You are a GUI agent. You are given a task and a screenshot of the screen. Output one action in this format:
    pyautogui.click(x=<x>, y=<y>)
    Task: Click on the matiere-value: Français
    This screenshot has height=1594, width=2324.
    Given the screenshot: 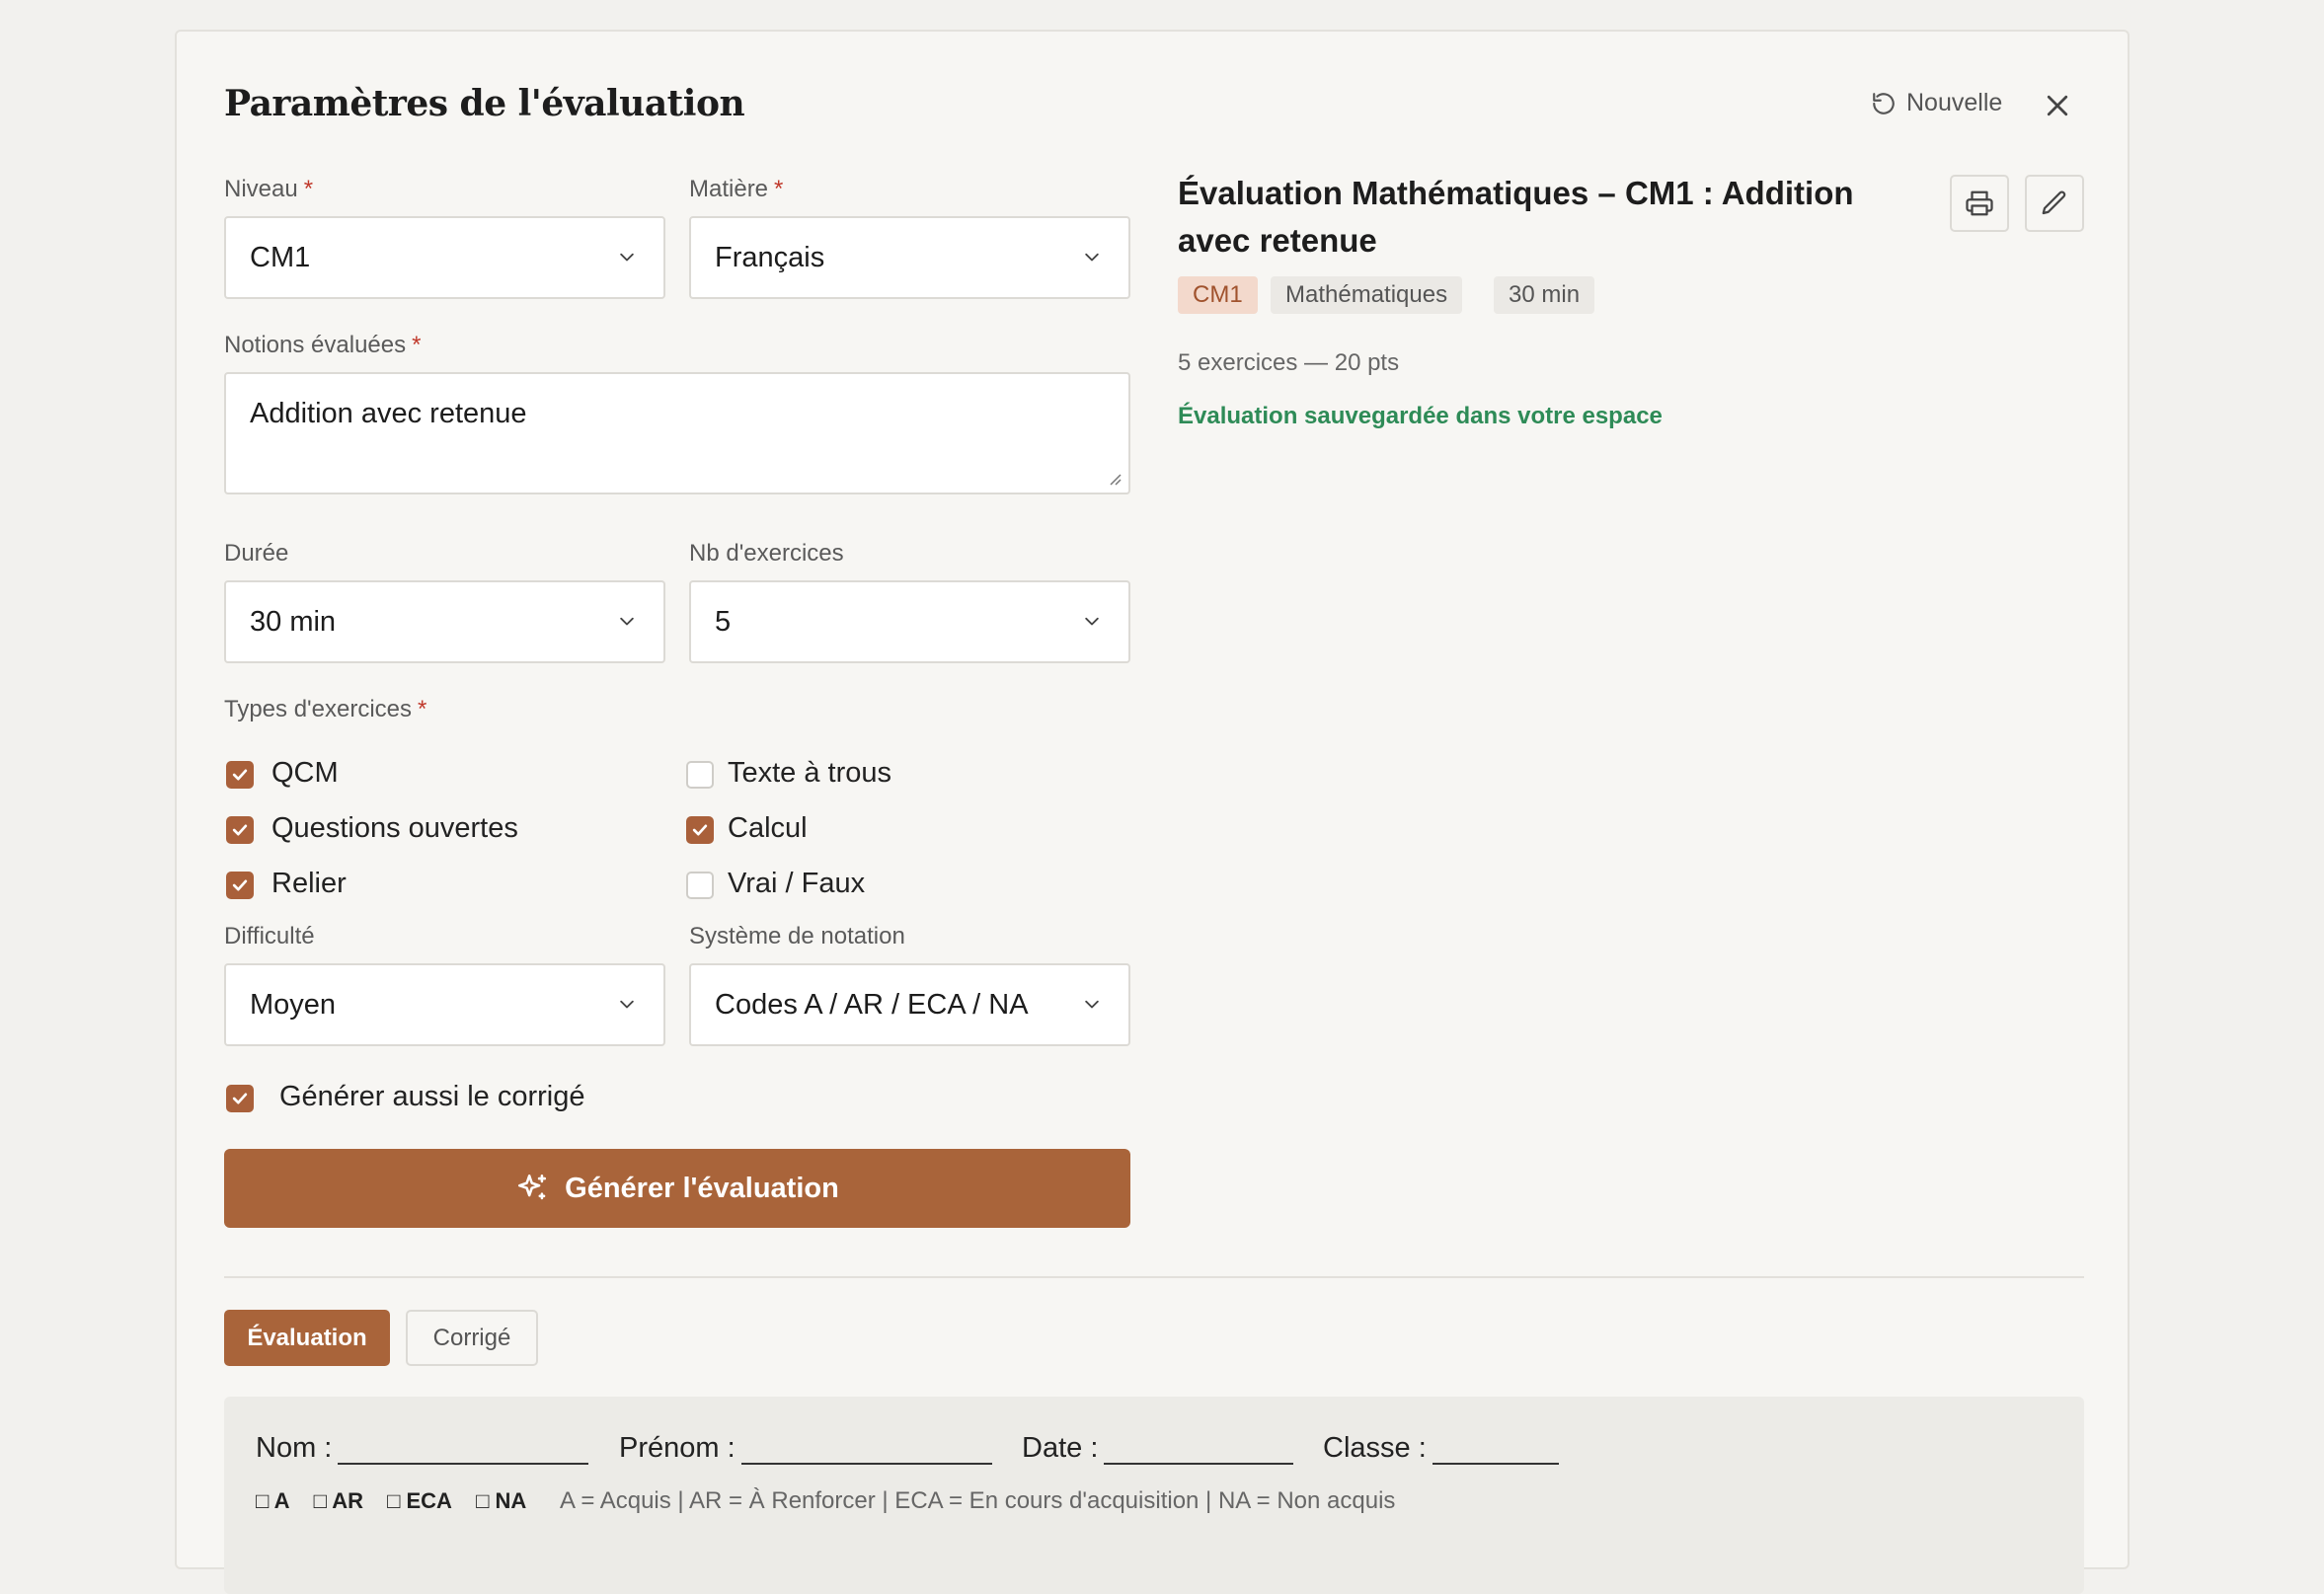 What is the action you would take?
    pyautogui.click(x=770, y=257)
    